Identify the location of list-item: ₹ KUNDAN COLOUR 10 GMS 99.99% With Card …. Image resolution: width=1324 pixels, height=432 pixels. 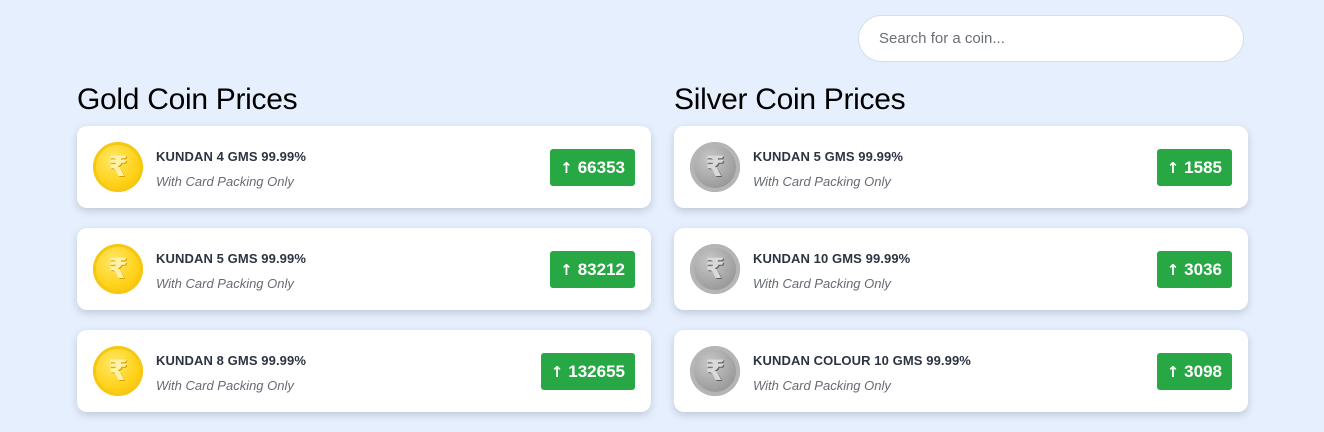
(961, 371).